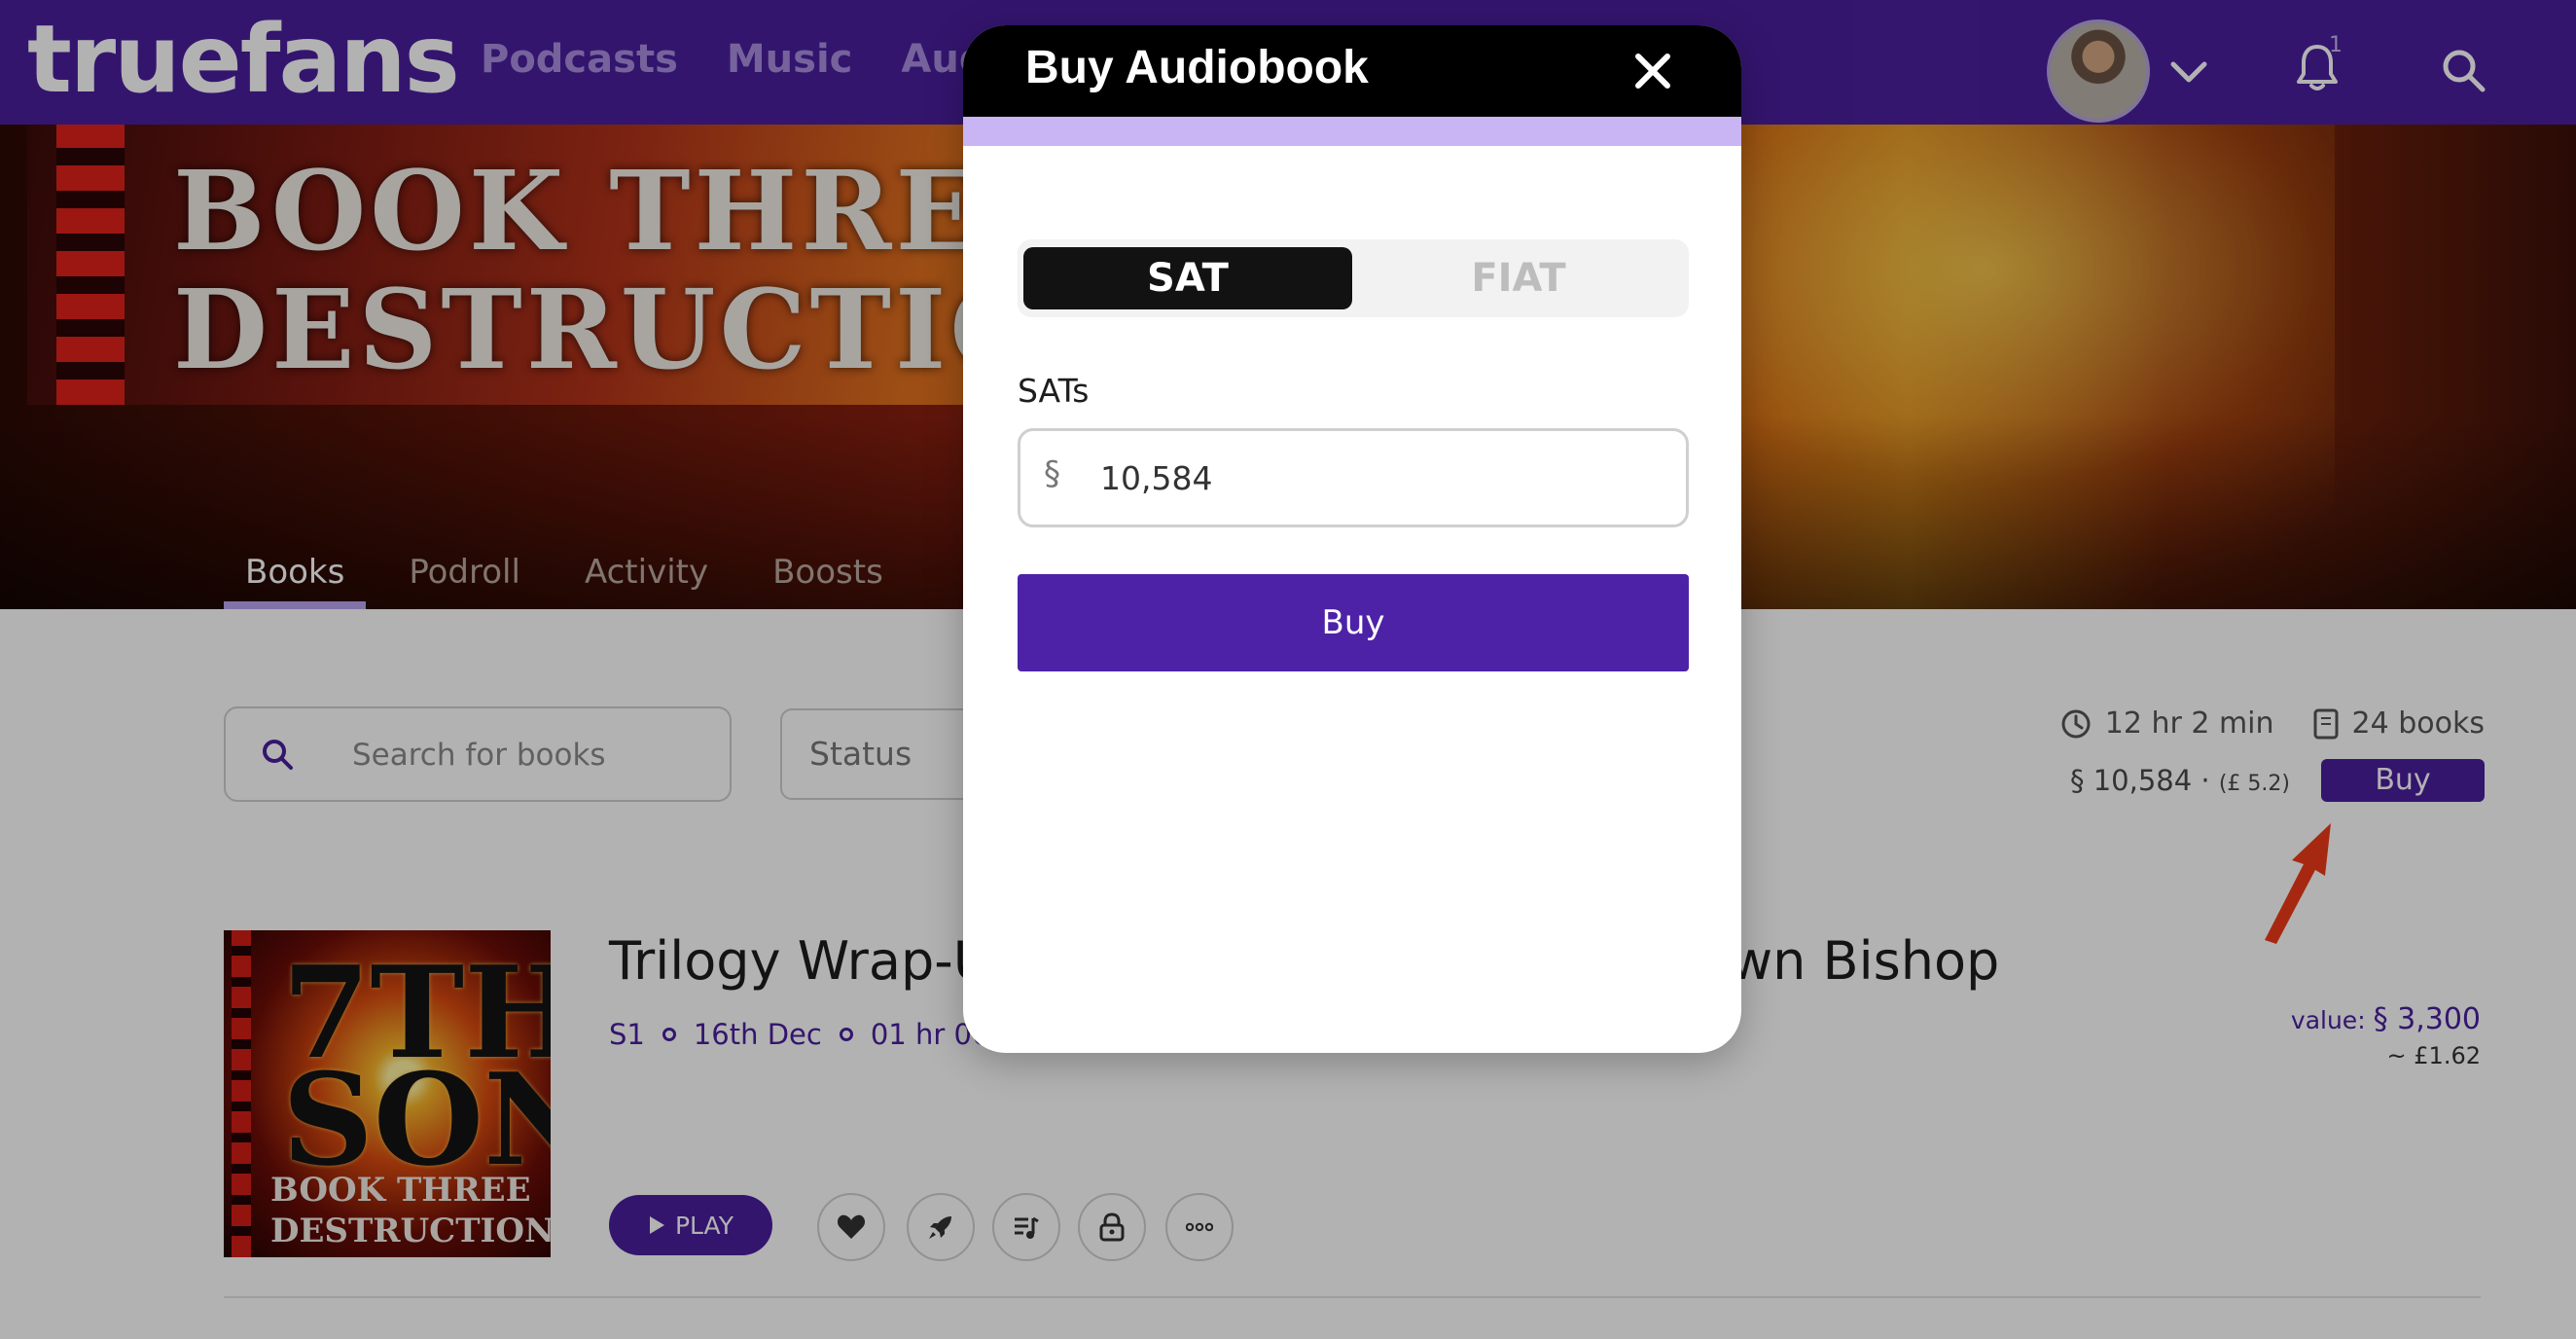 This screenshot has width=2576, height=1339. Describe the element at coordinates (1382, 478) in the screenshot. I see `amount-input` at that location.